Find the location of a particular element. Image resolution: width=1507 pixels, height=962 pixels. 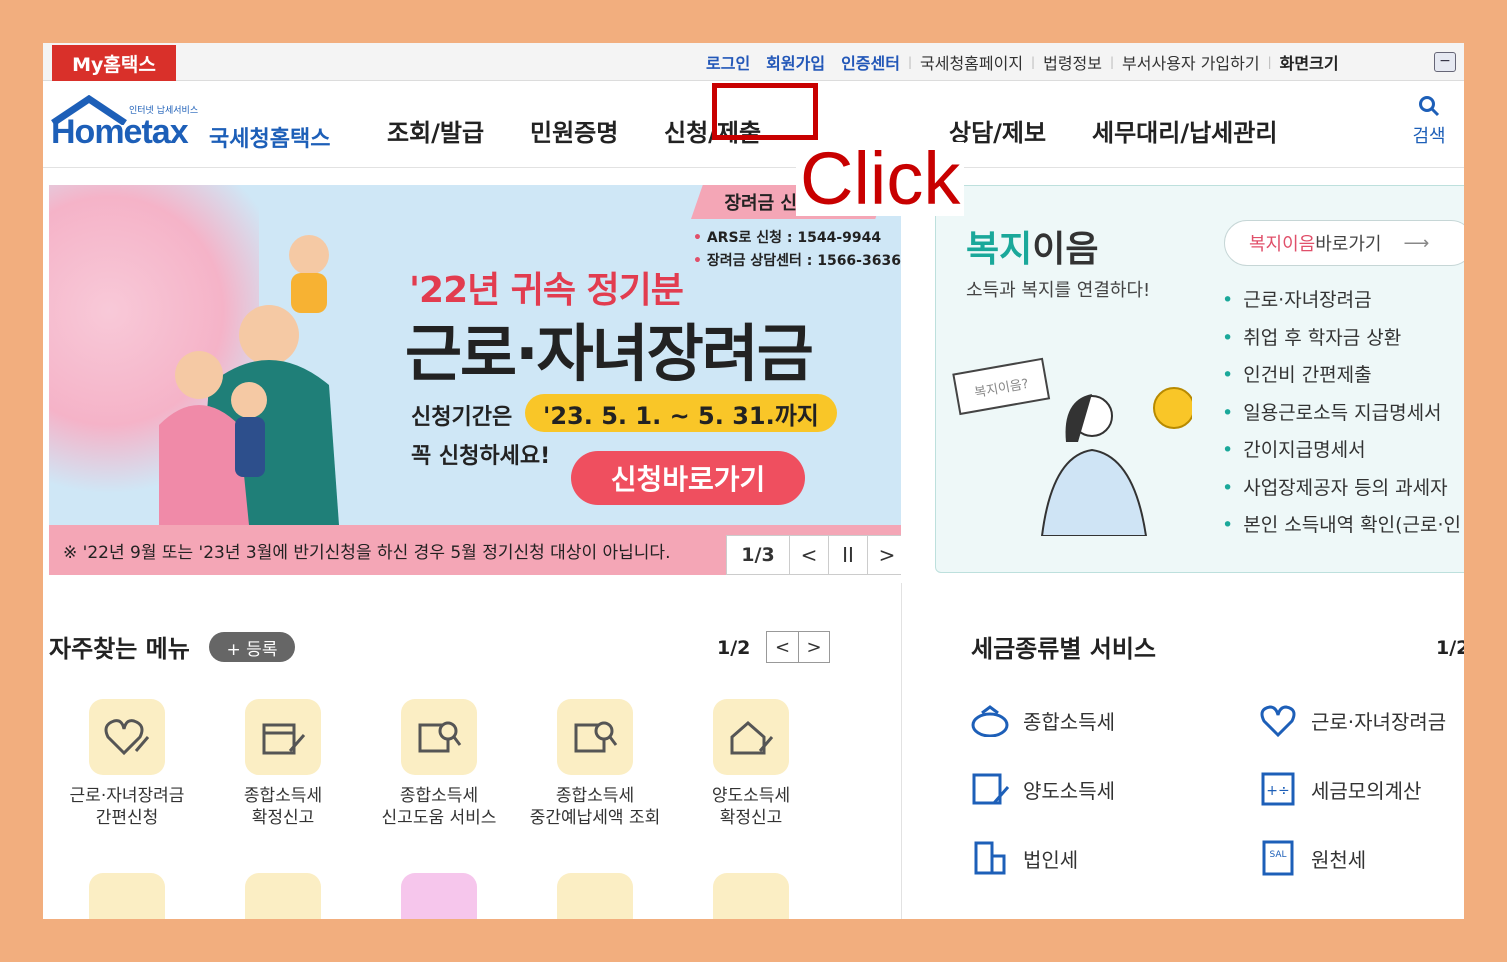

favorite-tile-label: 근로·자녀장려금 간편신청 is located at coordinates (127, 807).